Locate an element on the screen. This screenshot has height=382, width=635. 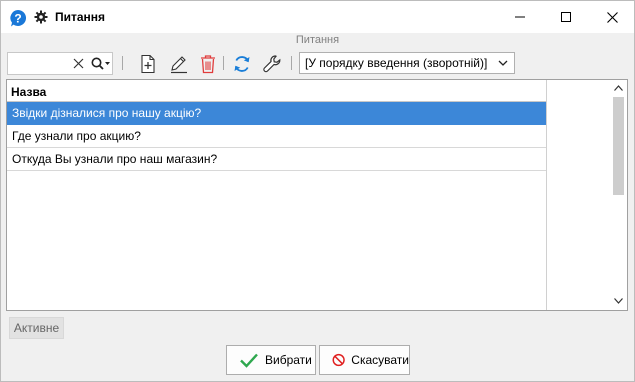
scroll-down-icon is located at coordinates (618, 301).